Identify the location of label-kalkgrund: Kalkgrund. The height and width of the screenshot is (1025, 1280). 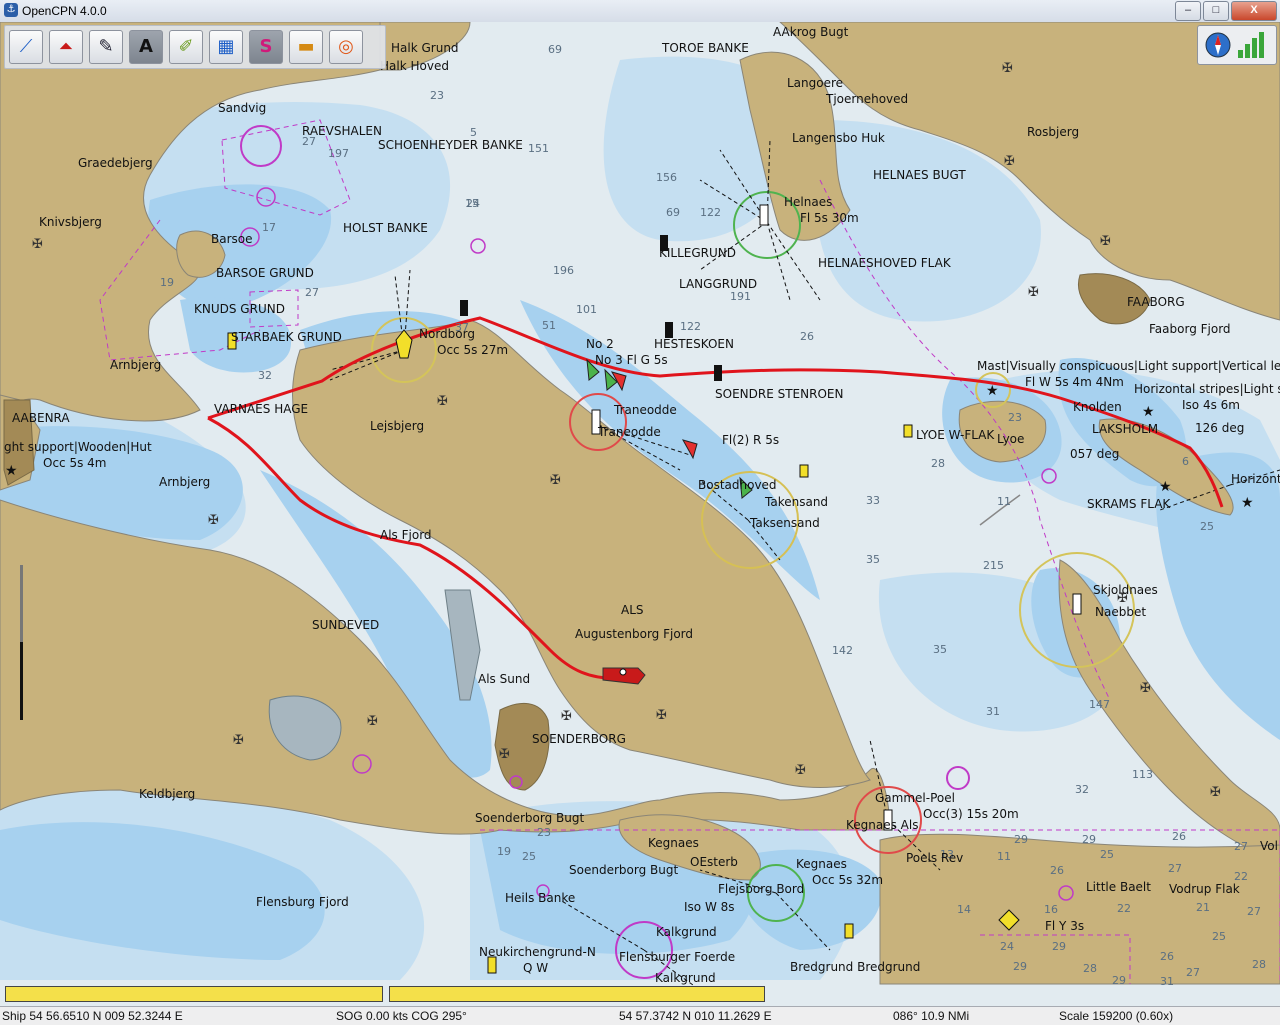
(686, 932).